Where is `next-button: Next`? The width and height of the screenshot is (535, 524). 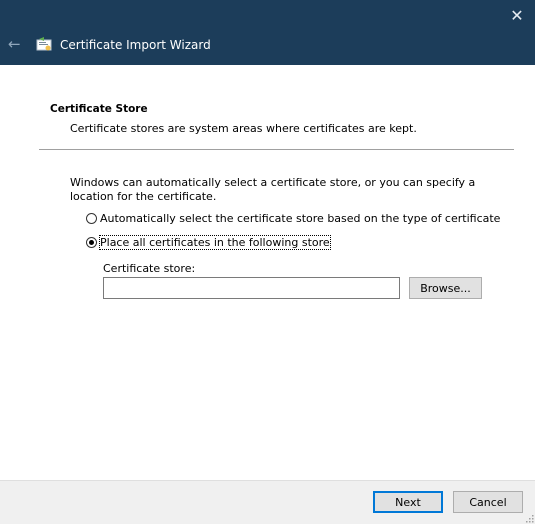 next-button: Next is located at coordinates (408, 502).